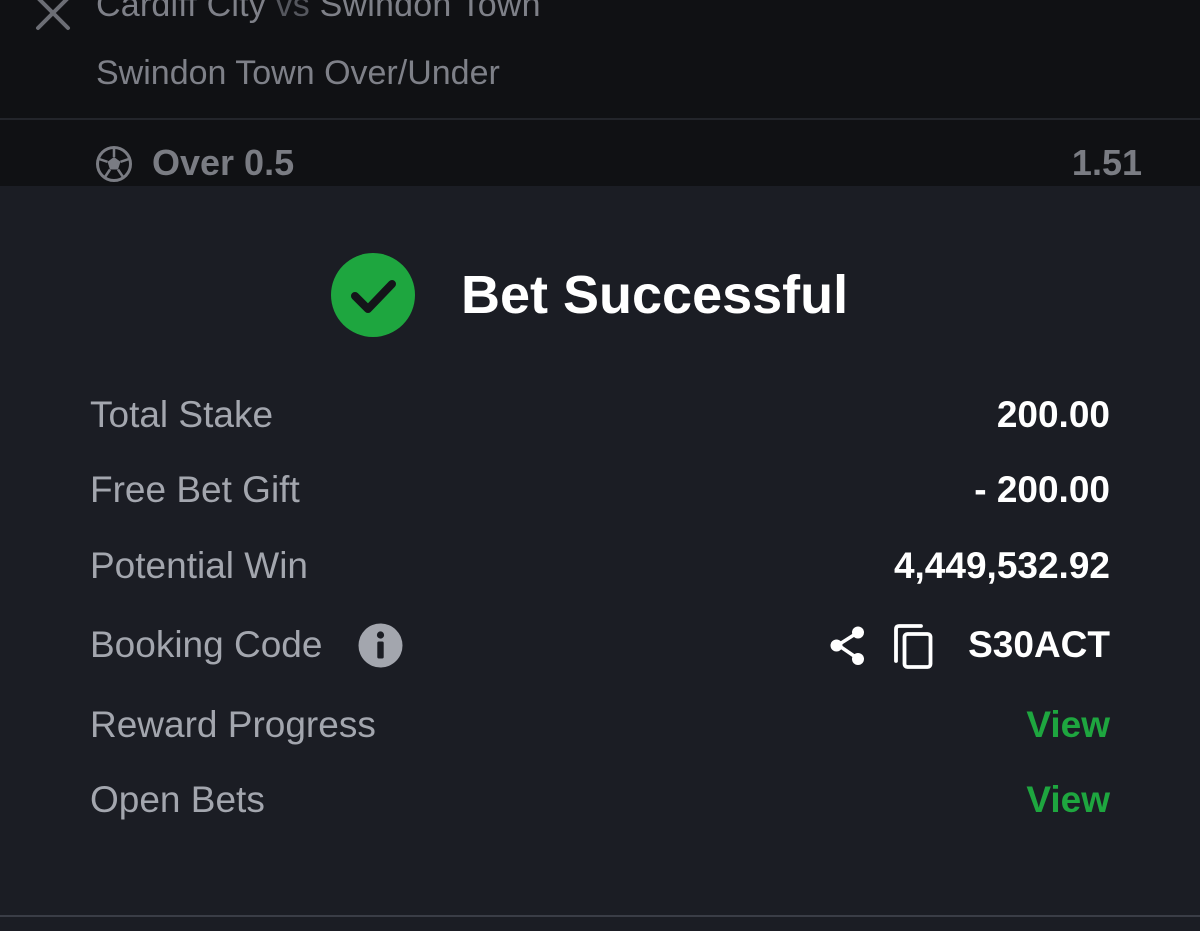 This screenshot has height=931, width=1200. What do you see at coordinates (182, 414) in the screenshot?
I see `total-stake-label: Total Stake` at bounding box center [182, 414].